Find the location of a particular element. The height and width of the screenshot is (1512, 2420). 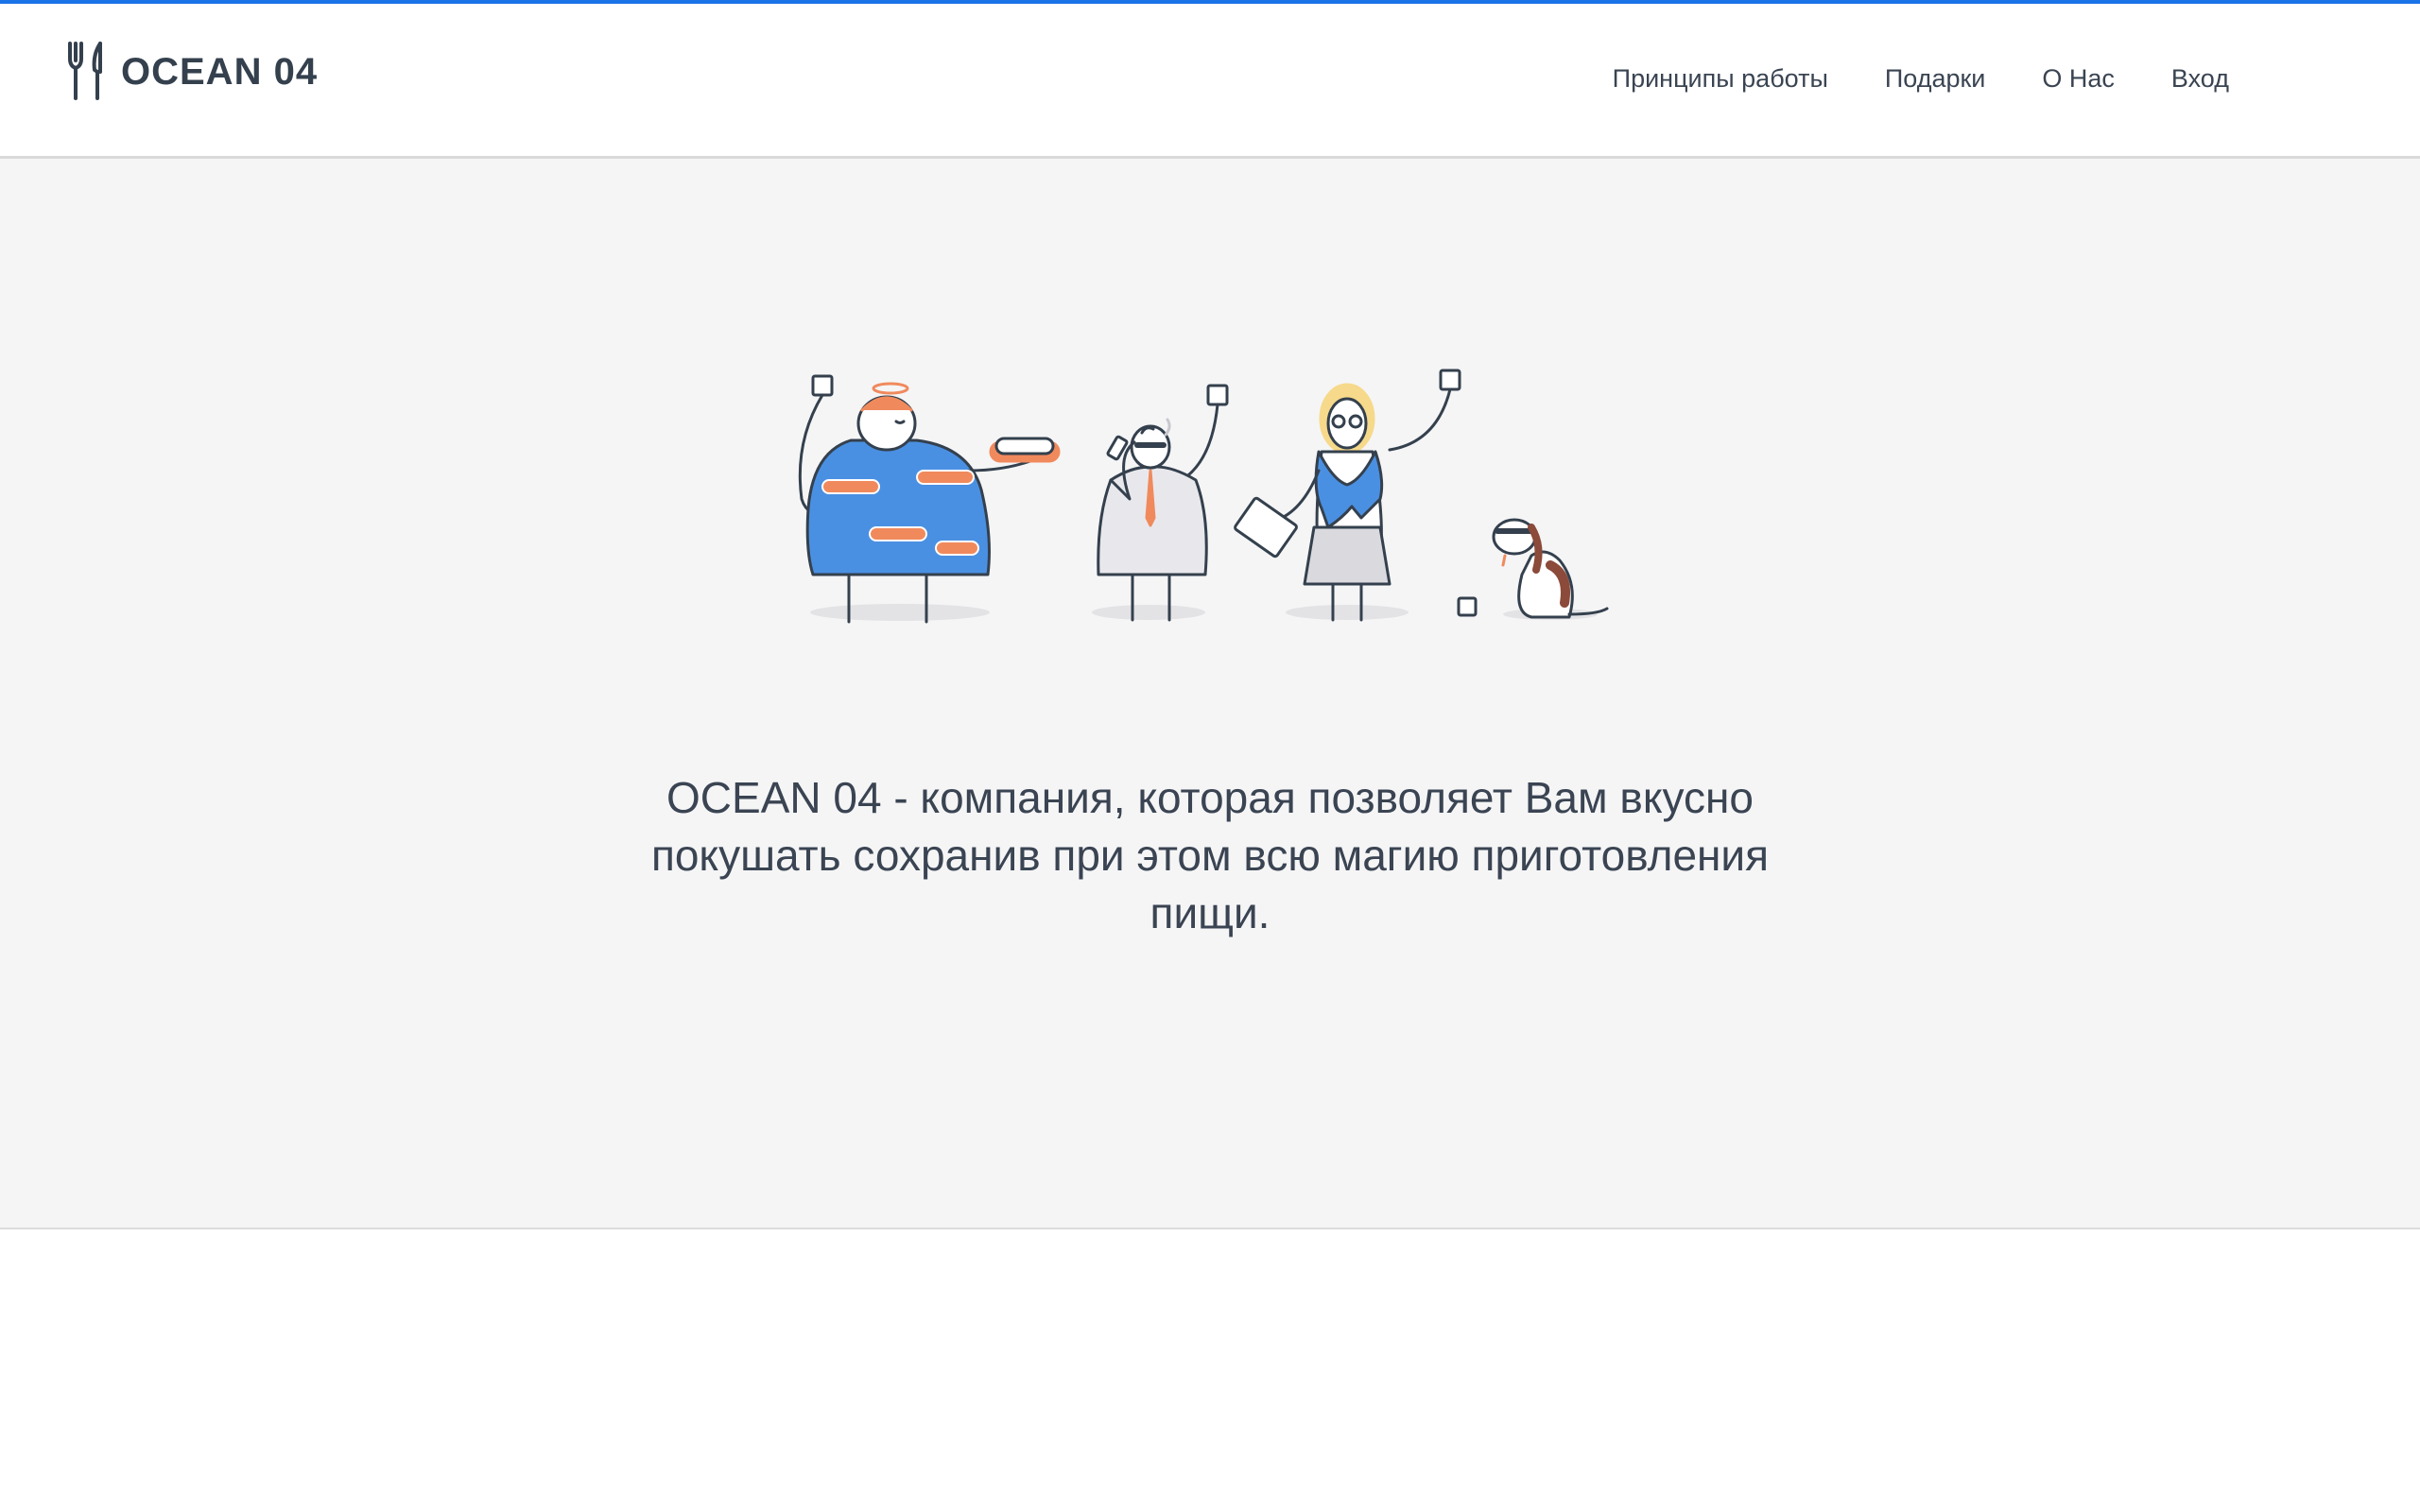

main-nav: Принципы работы Подарки О Нас Вход is located at coordinates (1921, 79).